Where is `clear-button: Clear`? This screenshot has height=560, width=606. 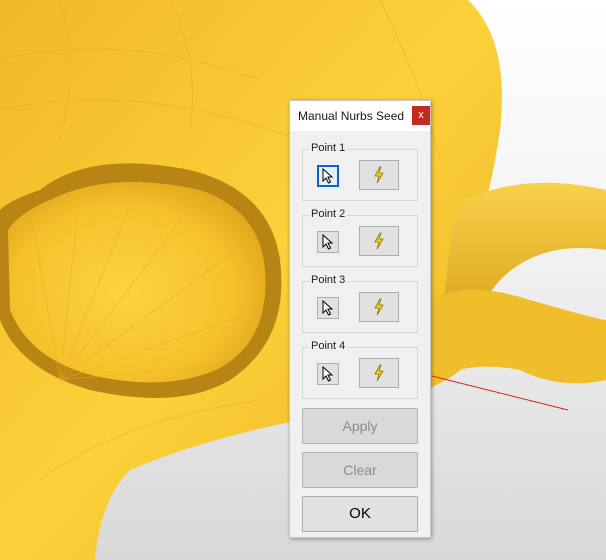
clear-button: Clear is located at coordinates (360, 470).